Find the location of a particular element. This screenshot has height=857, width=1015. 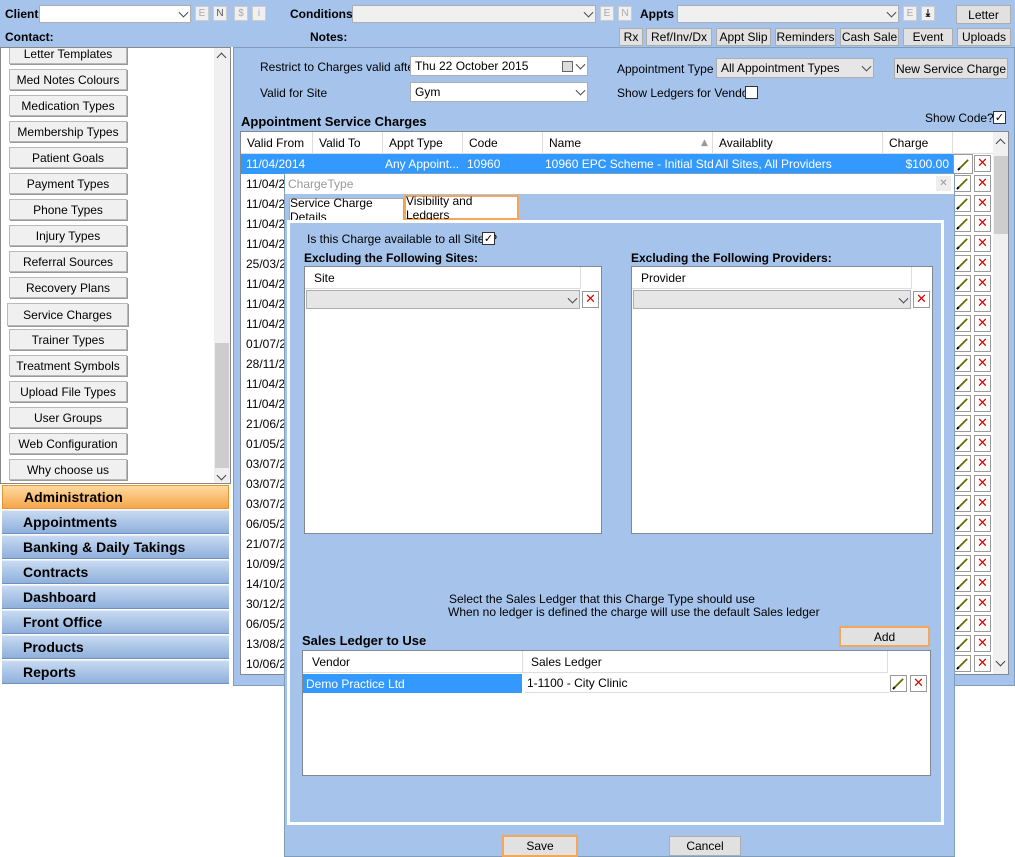

tab-visibility-ledgers: Visibility and Ledgers is located at coordinates (461, 208).